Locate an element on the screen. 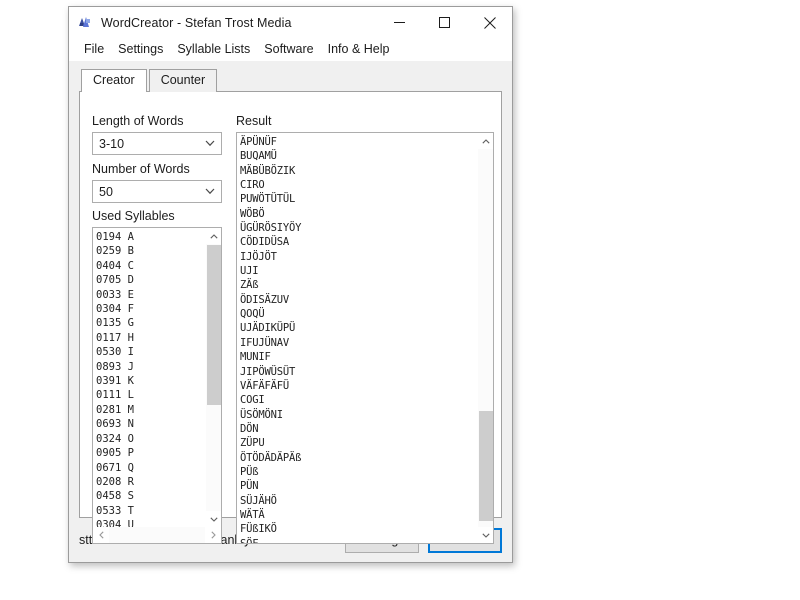 This screenshot has height=600, width=800. list-item: JIPÖWÜSÜT is located at coordinates (270, 372).